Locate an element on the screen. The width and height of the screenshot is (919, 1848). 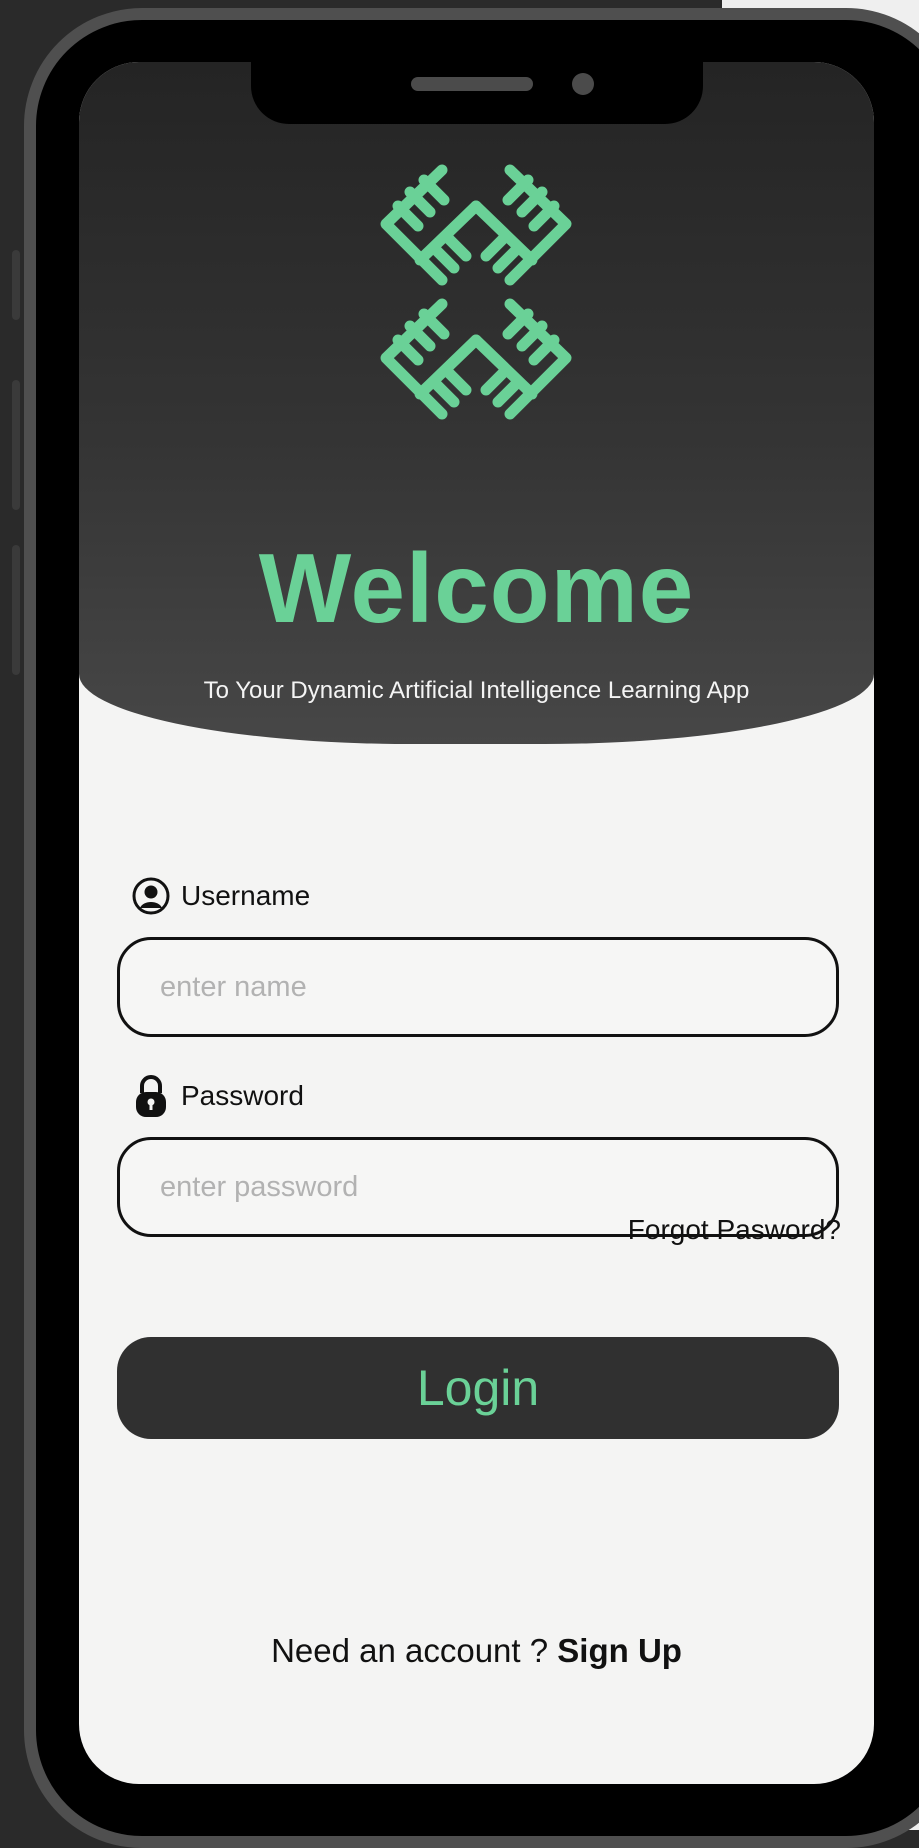
phone-notch is located at coordinates (477, 93).